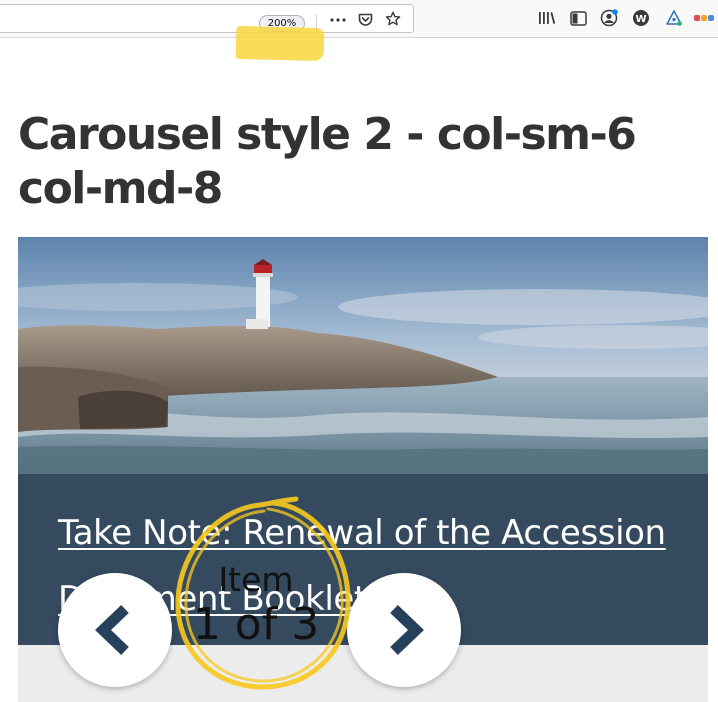  What do you see at coordinates (207, 19) in the screenshot?
I see `url-bar: 200%` at bounding box center [207, 19].